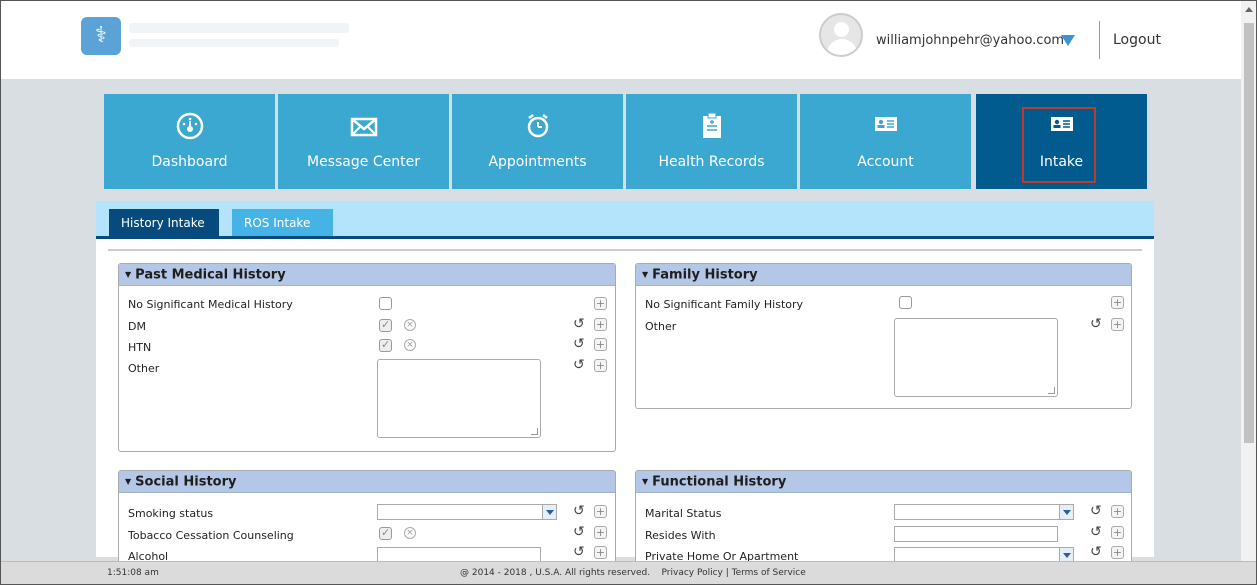  Describe the element at coordinates (363, 162) in the screenshot. I see `nav-message-center-label: Message Center` at that location.